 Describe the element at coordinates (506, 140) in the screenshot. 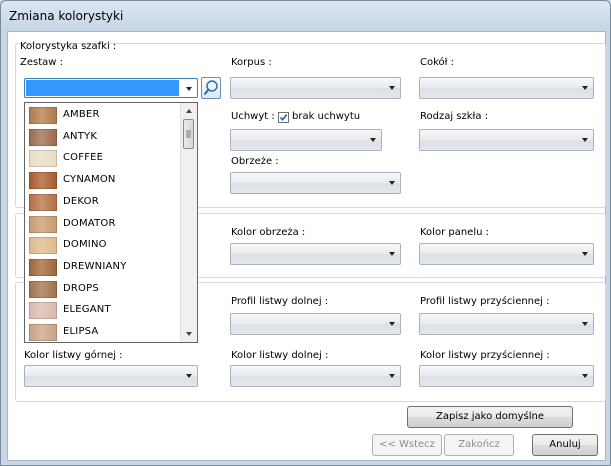

I see `rodzaj-szkla-combobox` at that location.